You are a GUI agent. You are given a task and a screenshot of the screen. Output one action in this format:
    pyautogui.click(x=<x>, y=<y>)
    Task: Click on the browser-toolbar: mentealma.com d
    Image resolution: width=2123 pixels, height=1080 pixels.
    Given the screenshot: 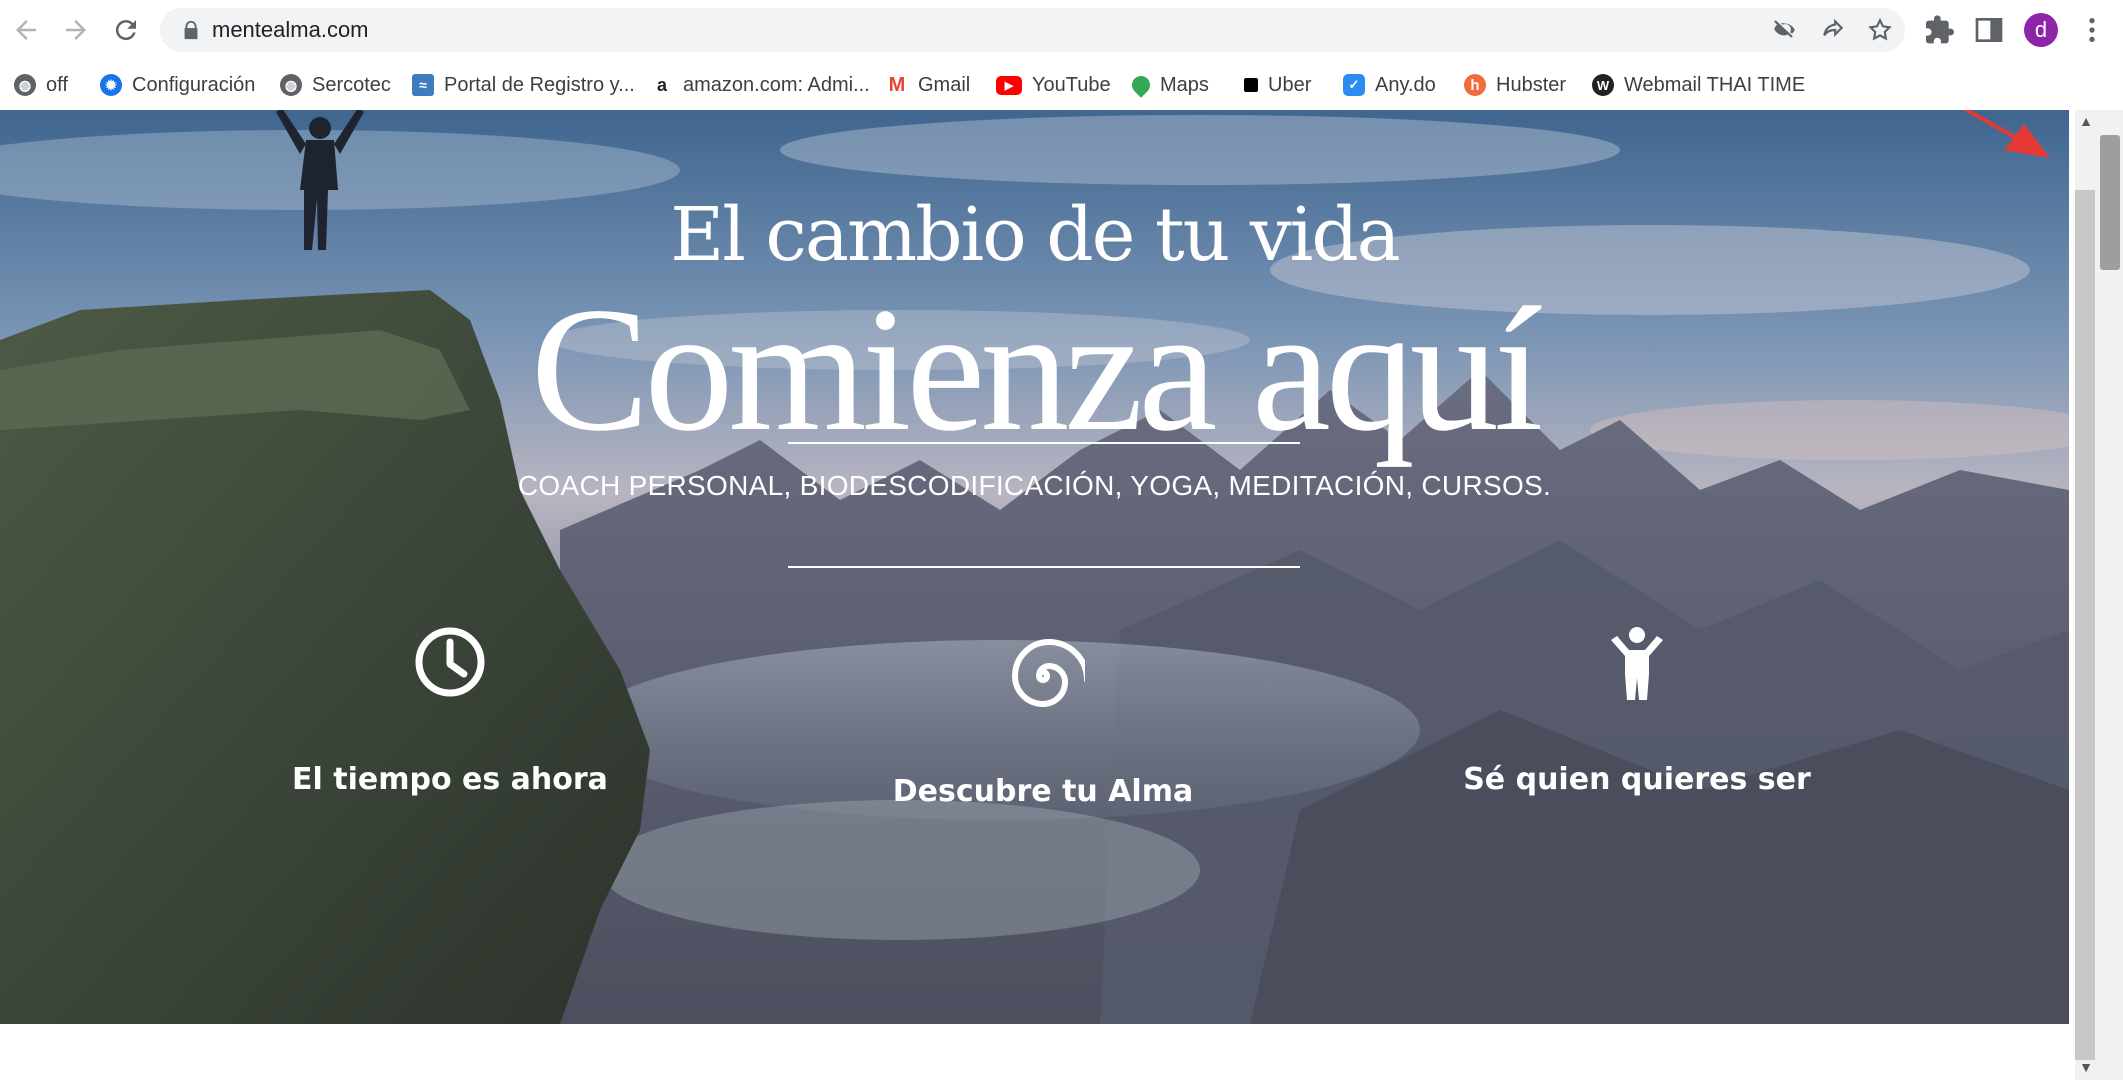 What is the action you would take?
    pyautogui.click(x=1061, y=30)
    